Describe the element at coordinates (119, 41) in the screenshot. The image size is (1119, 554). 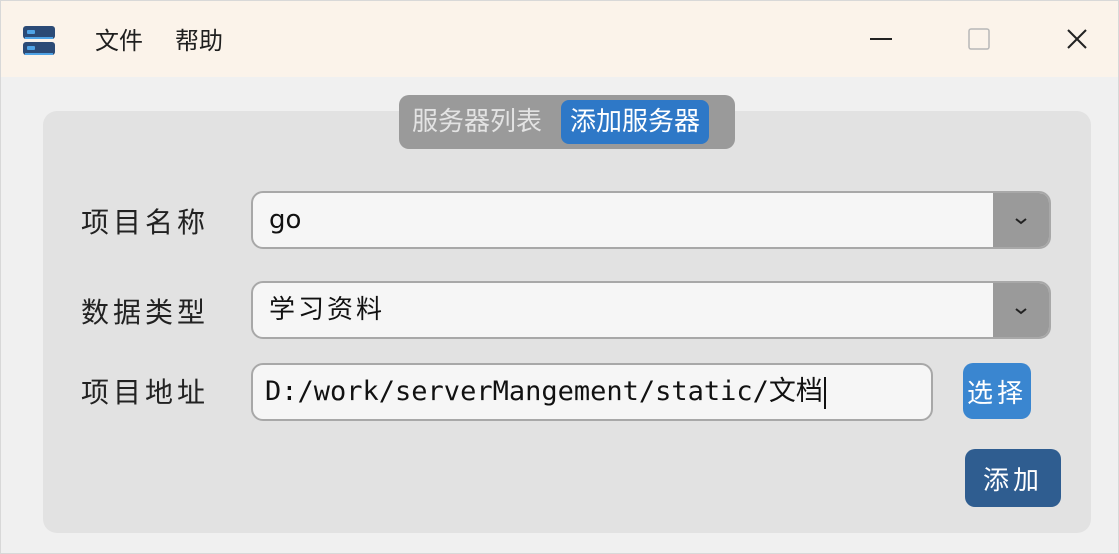
I see `menu-file: 文件` at that location.